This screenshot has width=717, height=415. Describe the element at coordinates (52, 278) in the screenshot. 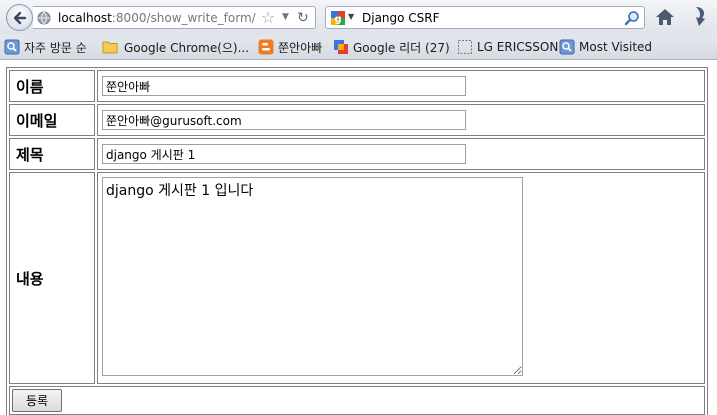

I see `content-label: 내용` at that location.